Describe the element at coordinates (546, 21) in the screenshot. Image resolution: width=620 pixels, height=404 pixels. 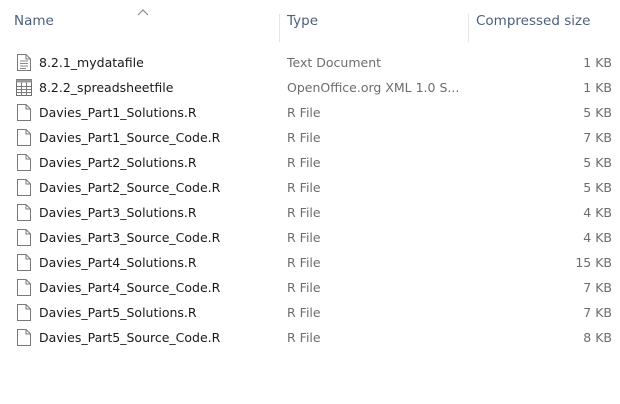
I see `column-header-compressed-size: Compressed size` at that location.